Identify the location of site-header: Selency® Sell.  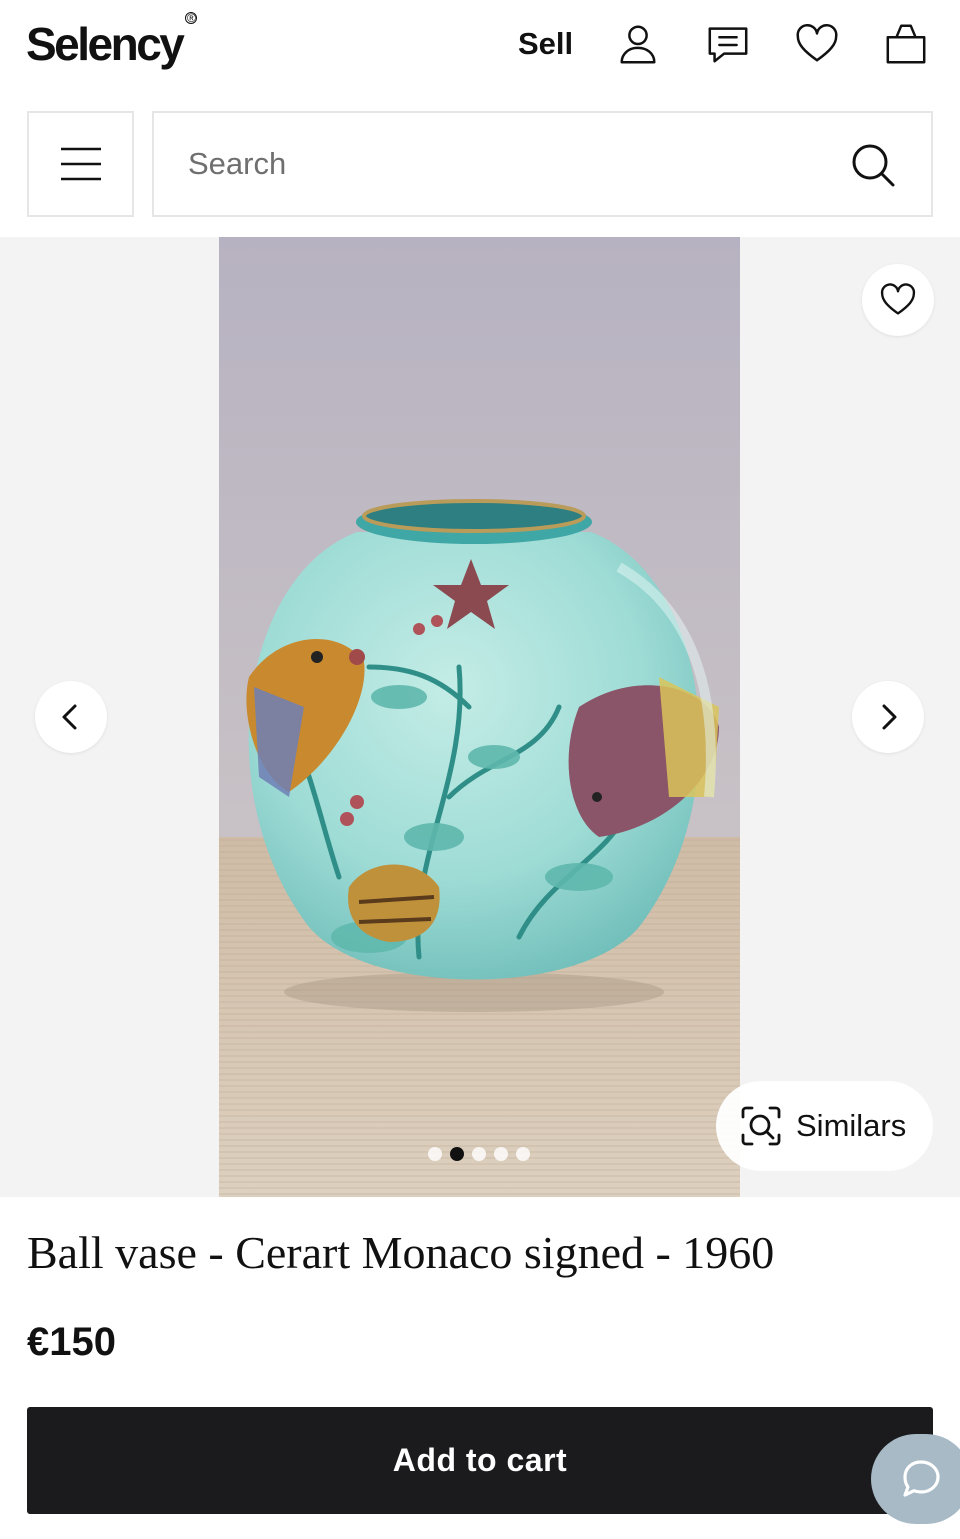
(480, 45).